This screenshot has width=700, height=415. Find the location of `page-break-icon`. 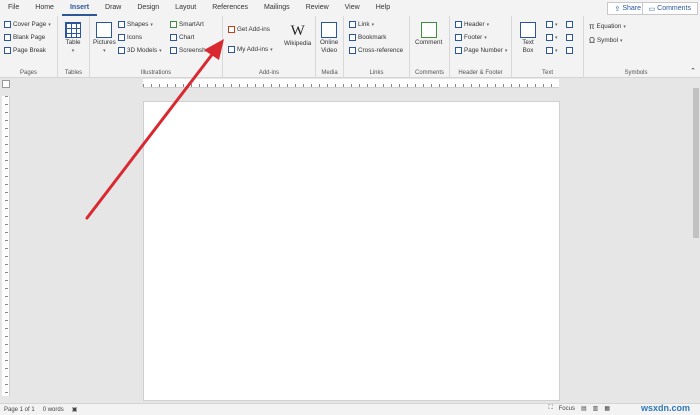

page-break-icon is located at coordinates (7, 50).